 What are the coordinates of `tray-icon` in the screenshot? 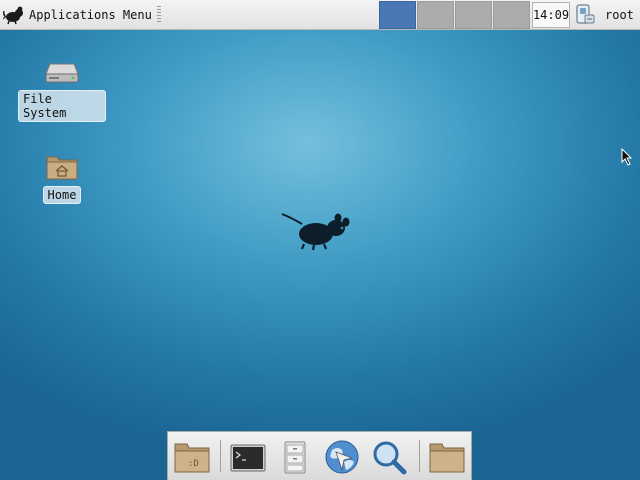 It's located at (585, 15).